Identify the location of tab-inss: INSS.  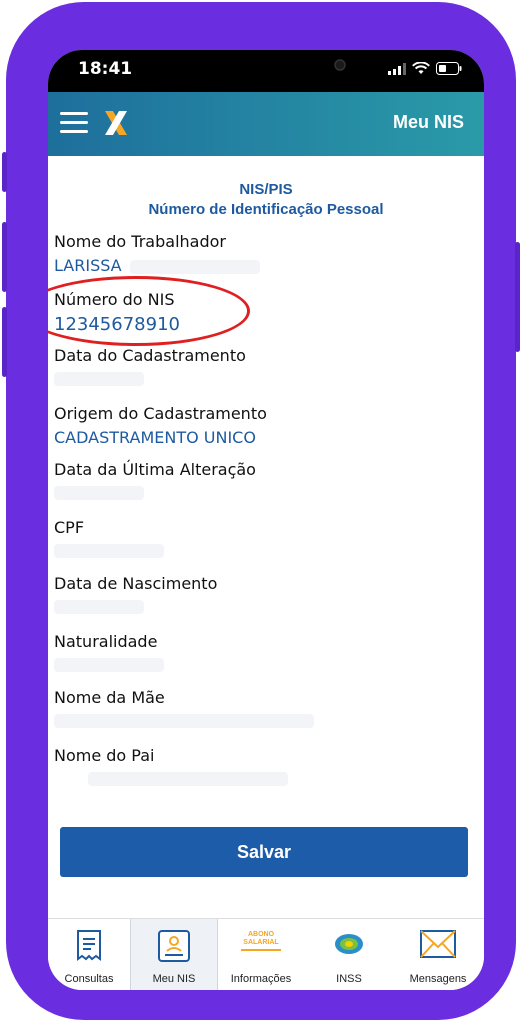
(349, 954).